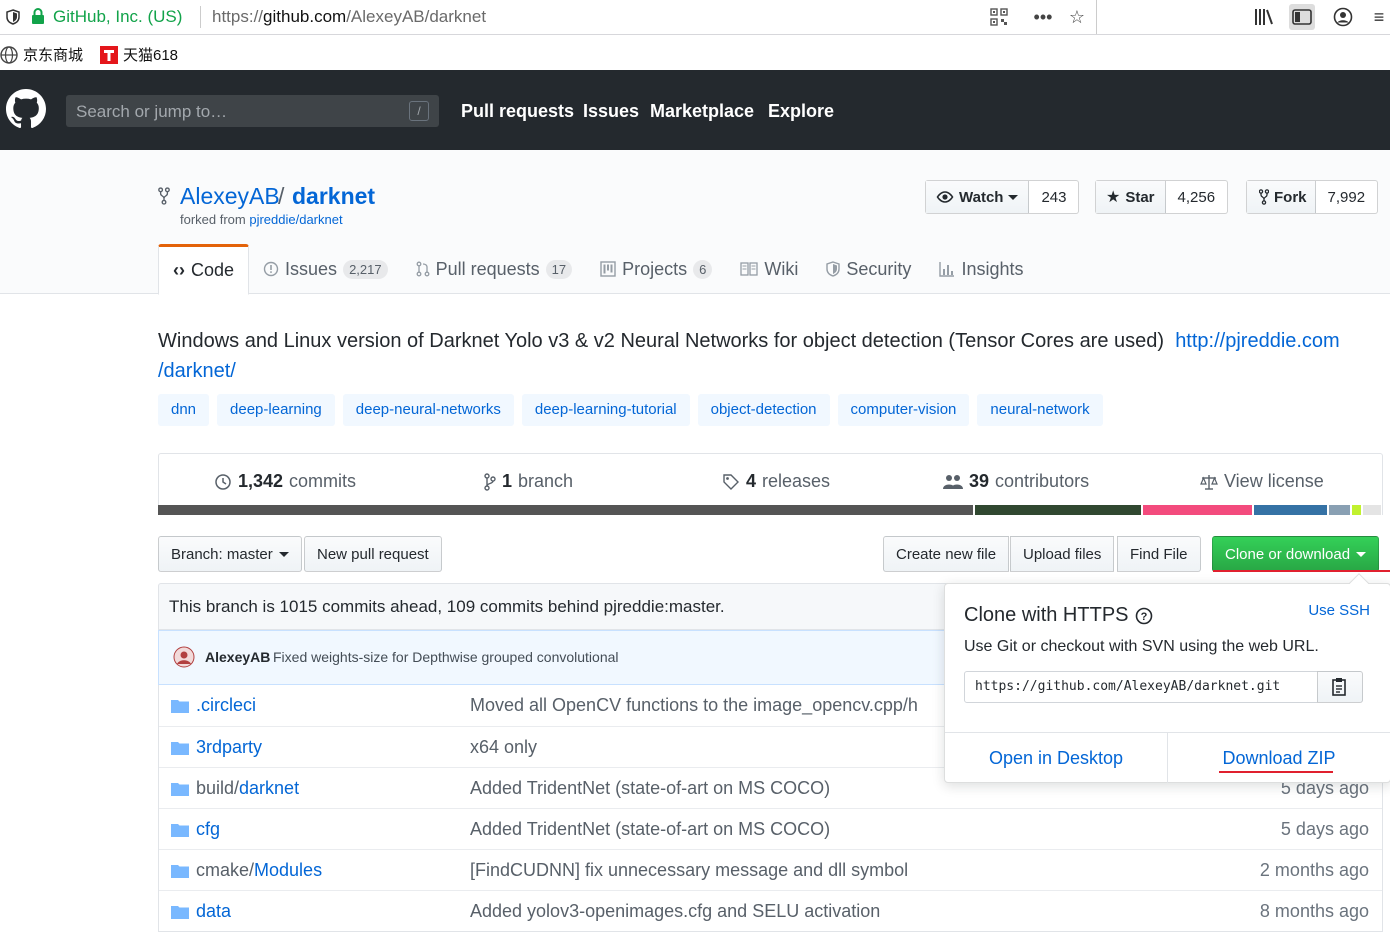  Describe the element at coordinates (428, 410) in the screenshot. I see `topic-tag: deep-neural-networks` at that location.